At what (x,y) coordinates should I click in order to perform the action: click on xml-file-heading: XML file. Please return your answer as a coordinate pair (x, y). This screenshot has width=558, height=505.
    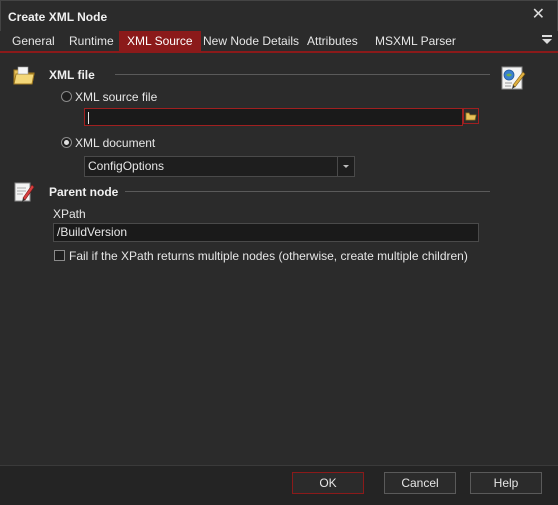
    Looking at the image, I should click on (72, 75).